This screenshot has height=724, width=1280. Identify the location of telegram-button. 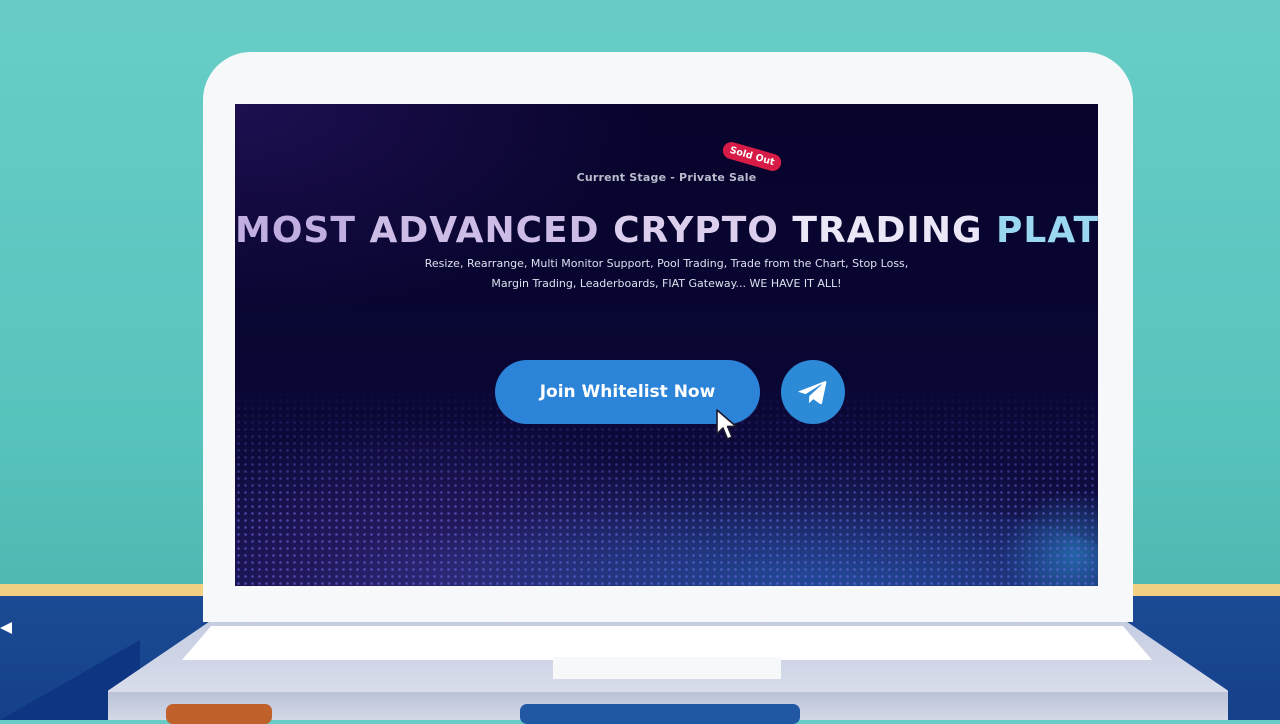
(813, 392).